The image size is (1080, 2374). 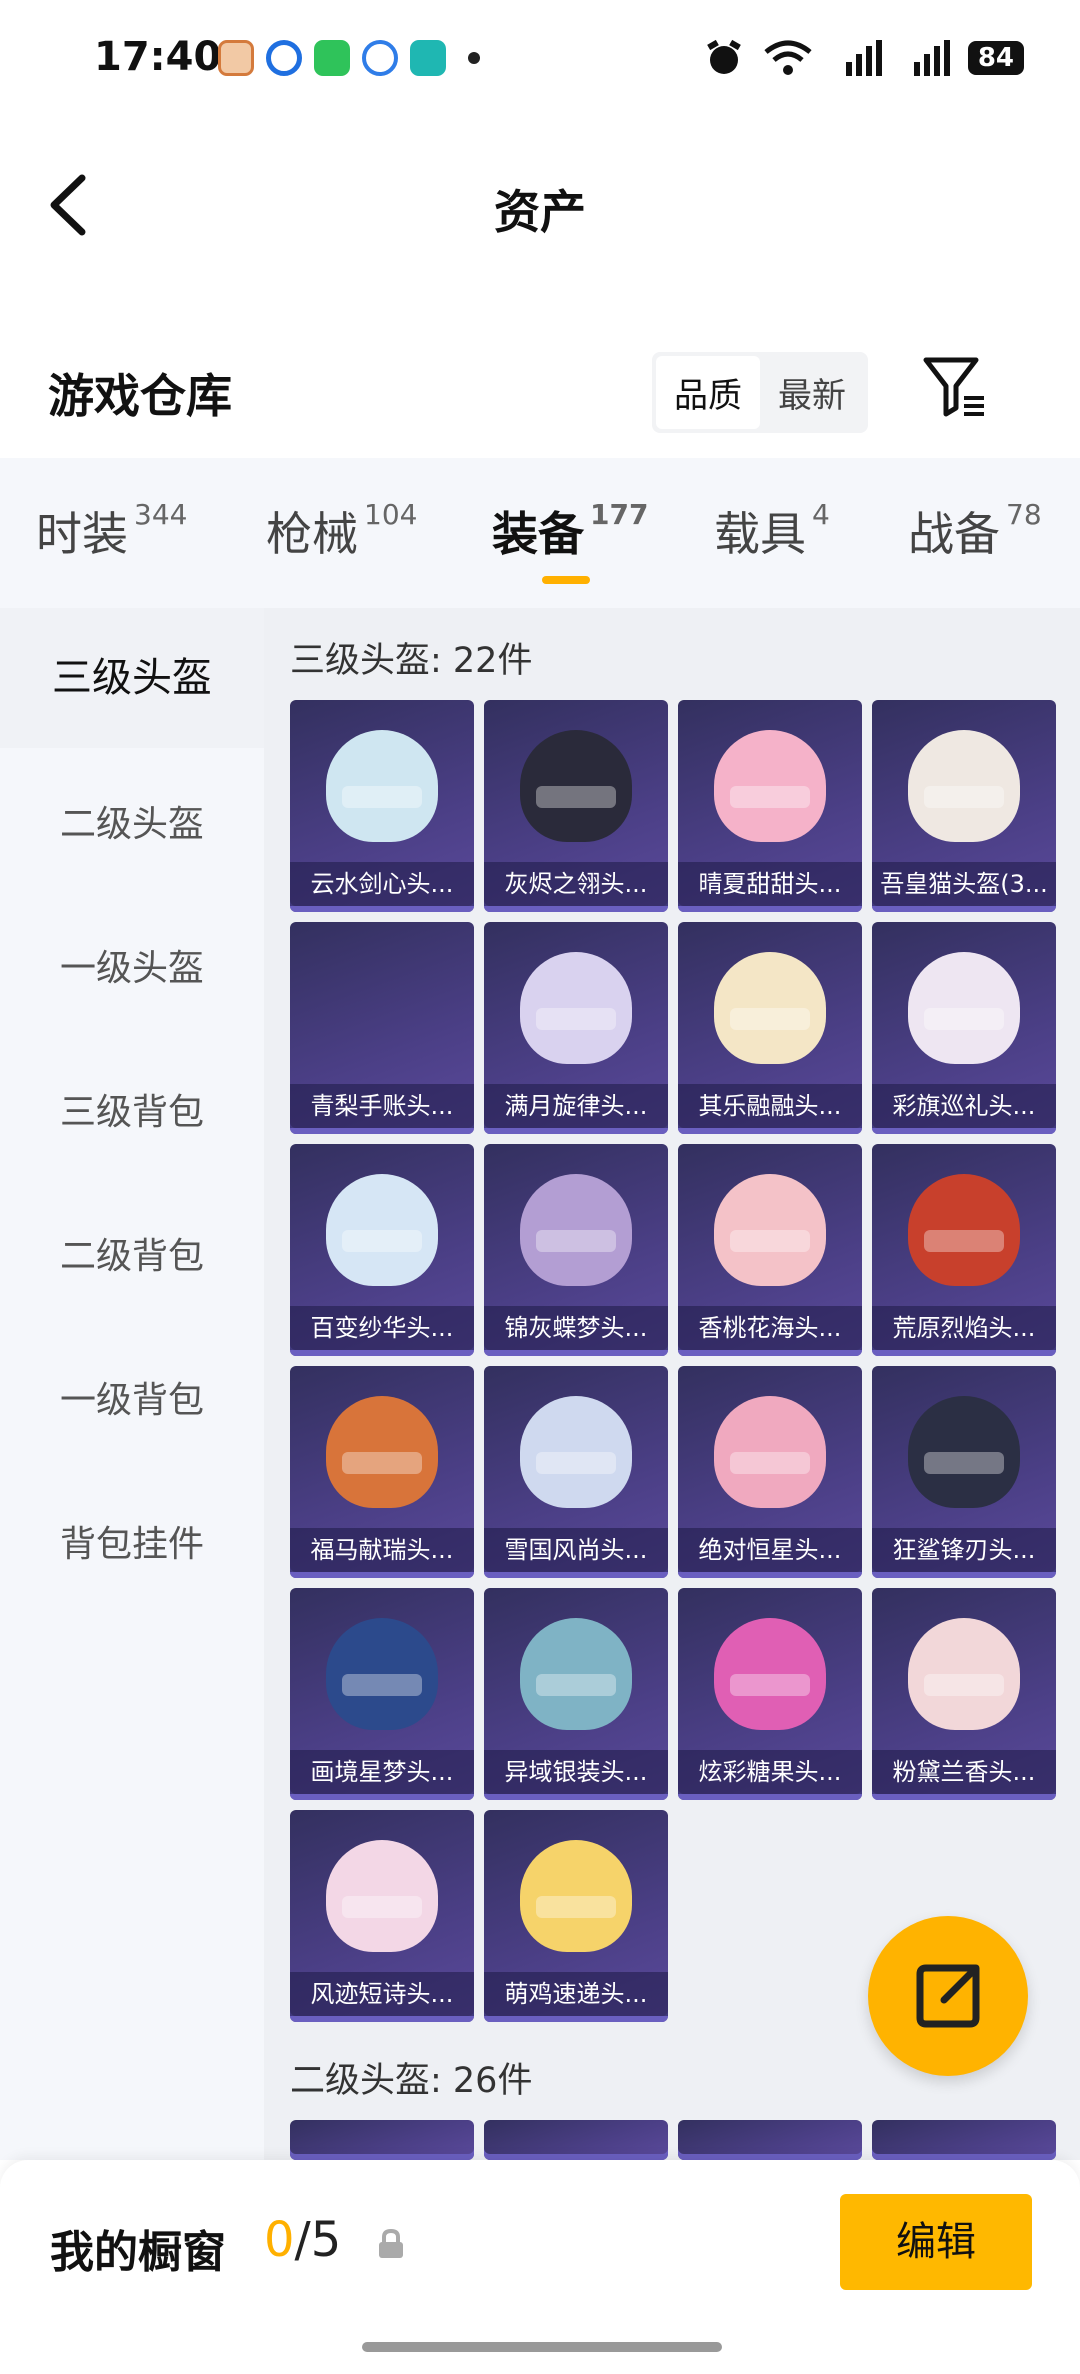 I want to click on tab-label: 装备, so click(x=538, y=534).